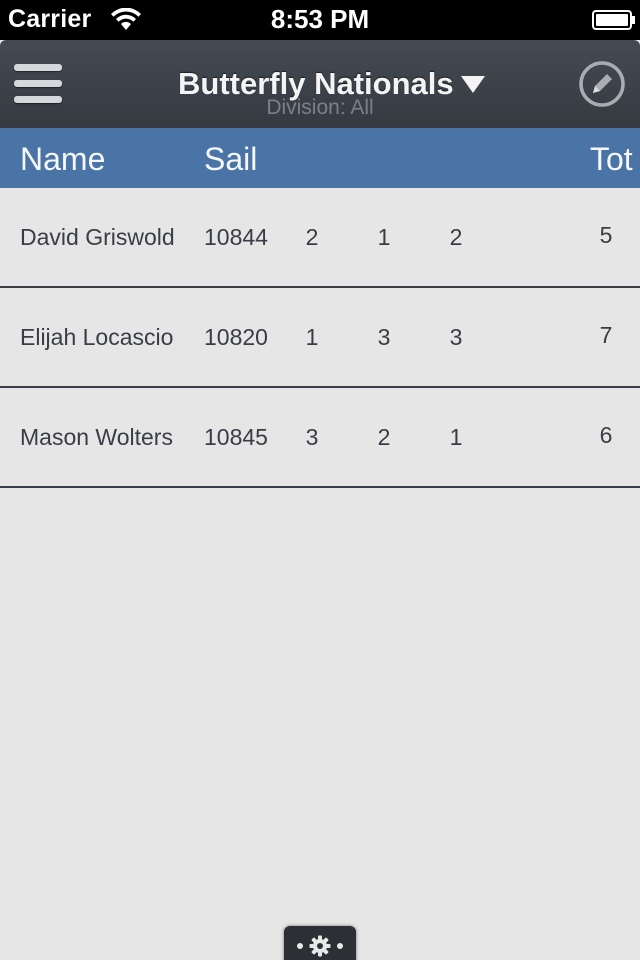  Describe the element at coordinates (62, 159) in the screenshot. I see `column-header-name: Name` at that location.